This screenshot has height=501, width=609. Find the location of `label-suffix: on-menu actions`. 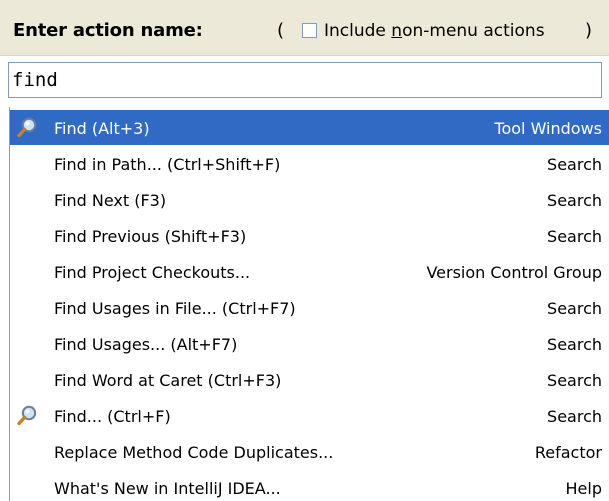

label-suffix: on-menu actions is located at coordinates (473, 31).